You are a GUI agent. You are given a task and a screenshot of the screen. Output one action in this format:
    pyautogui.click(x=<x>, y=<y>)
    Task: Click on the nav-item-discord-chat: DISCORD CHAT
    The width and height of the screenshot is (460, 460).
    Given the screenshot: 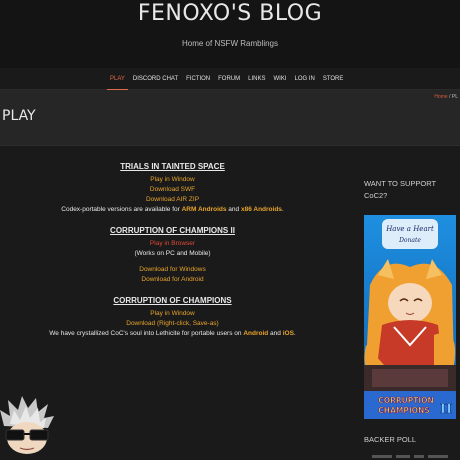 What is the action you would take?
    pyautogui.click(x=155, y=79)
    